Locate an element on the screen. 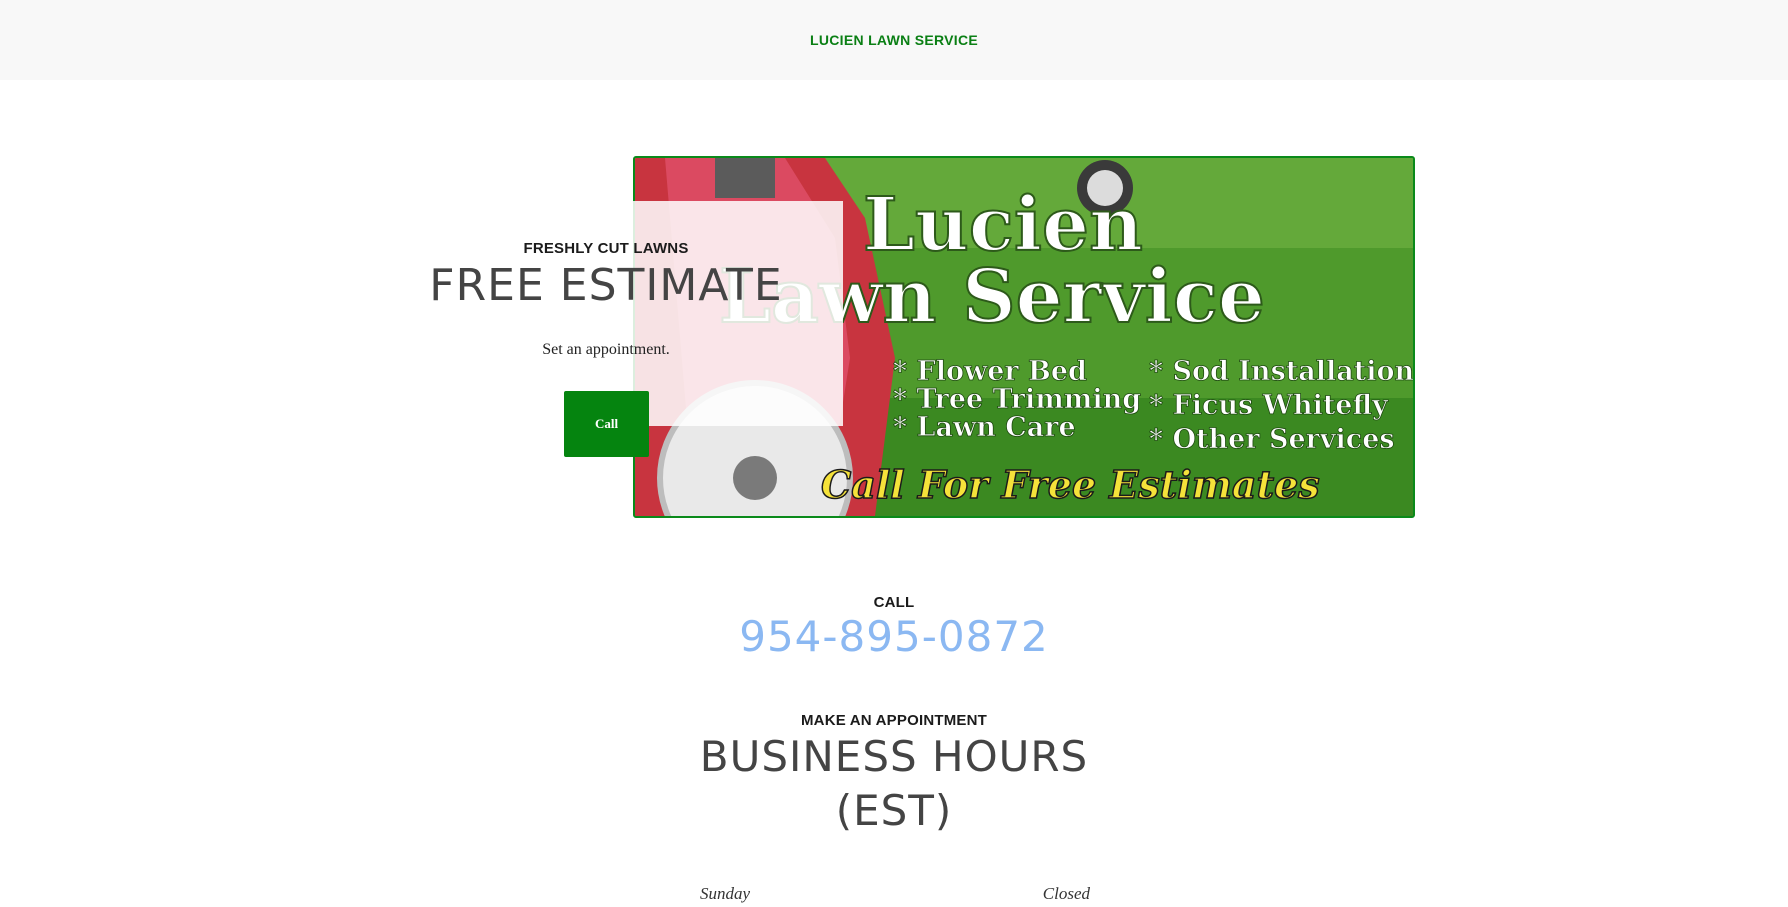 The height and width of the screenshot is (907, 1788). business-hours-title: BUSINESS HOURS (EST) is located at coordinates (894, 784).